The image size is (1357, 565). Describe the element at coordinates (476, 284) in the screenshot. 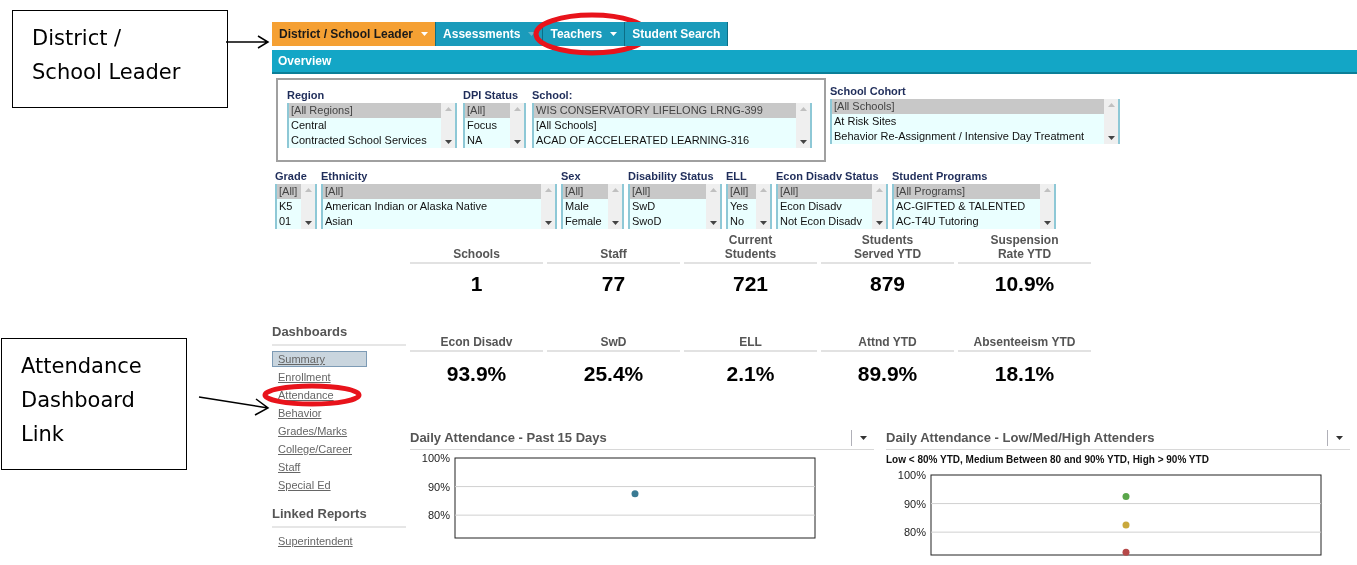

I see `kpi-value: 1` at that location.